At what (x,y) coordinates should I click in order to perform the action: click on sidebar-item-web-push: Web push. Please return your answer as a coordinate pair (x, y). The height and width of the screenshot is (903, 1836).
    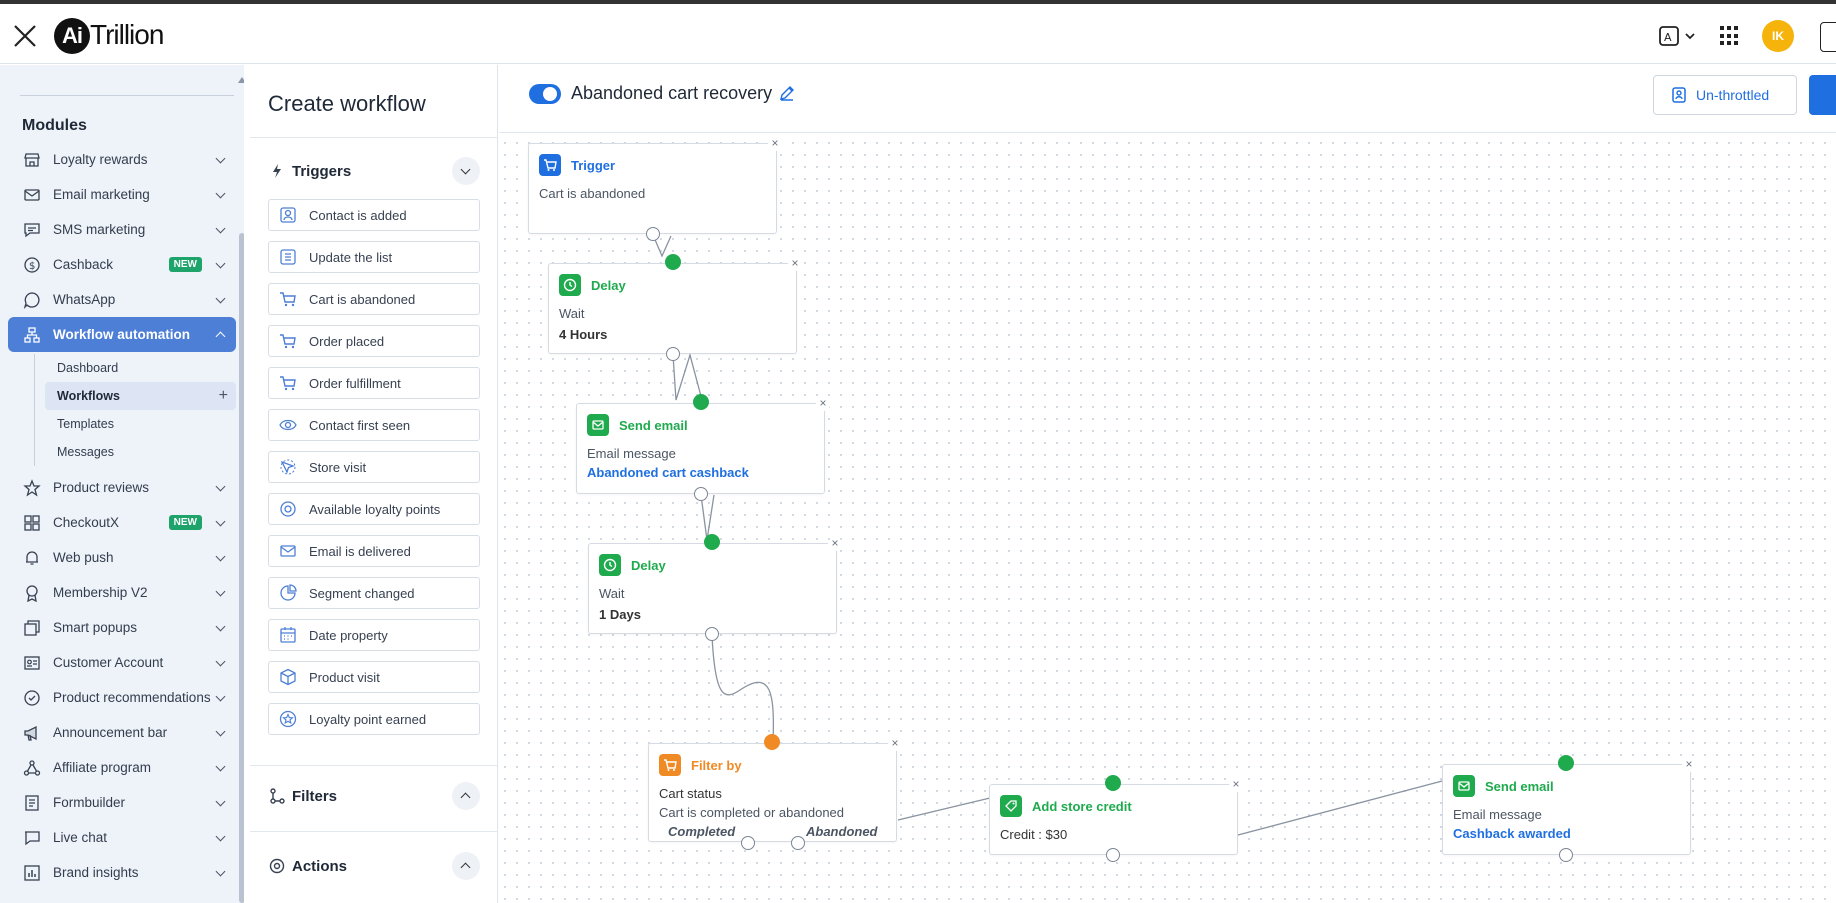
    Looking at the image, I should click on (122, 557).